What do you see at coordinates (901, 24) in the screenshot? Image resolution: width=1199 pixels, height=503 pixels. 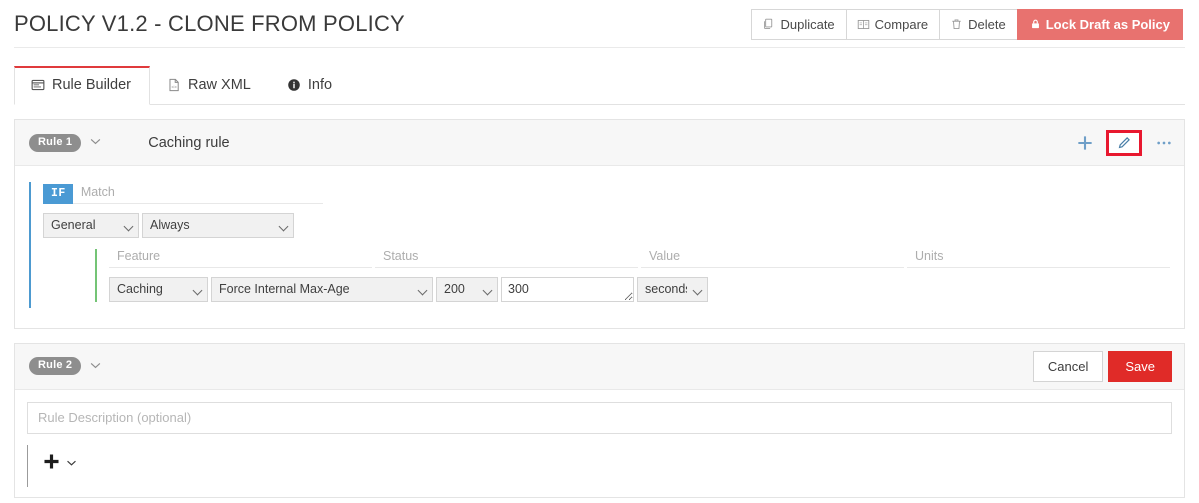 I see `compare-label: Compare` at bounding box center [901, 24].